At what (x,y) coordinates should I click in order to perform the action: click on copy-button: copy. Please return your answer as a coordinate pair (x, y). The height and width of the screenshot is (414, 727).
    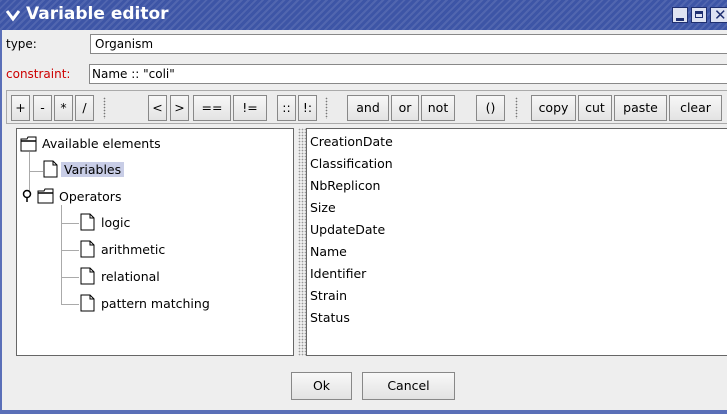
    Looking at the image, I should click on (553, 108).